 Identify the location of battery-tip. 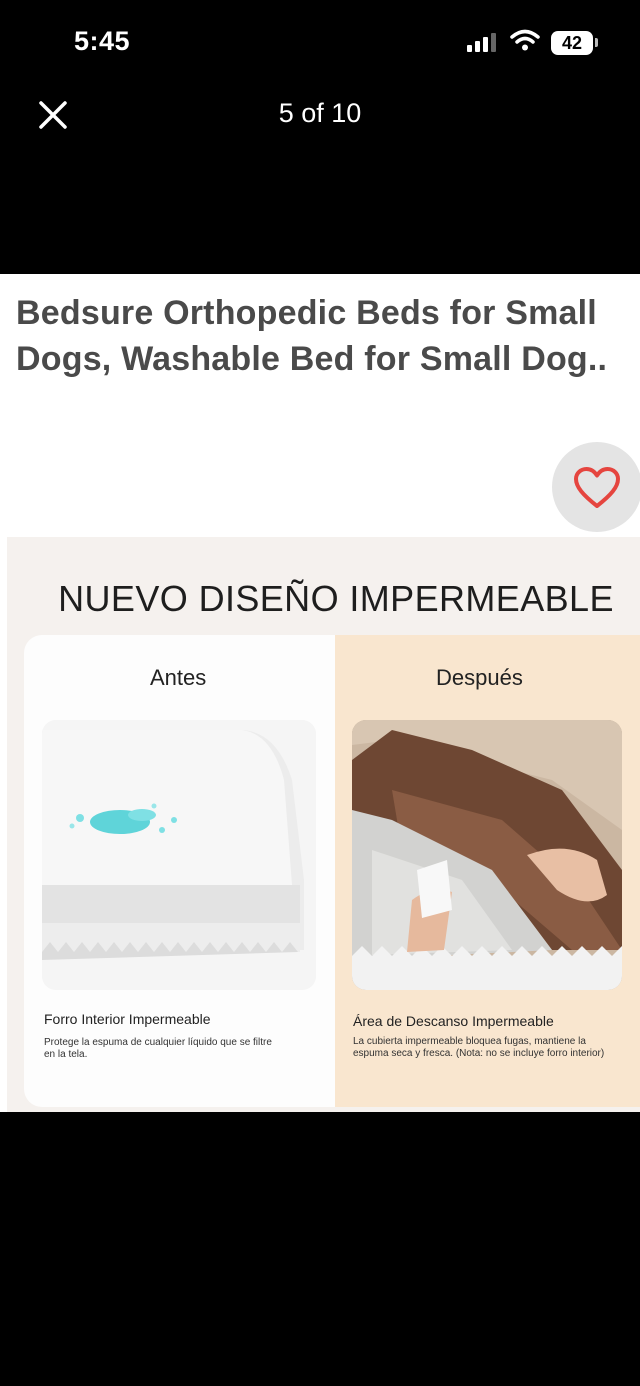
(596, 42).